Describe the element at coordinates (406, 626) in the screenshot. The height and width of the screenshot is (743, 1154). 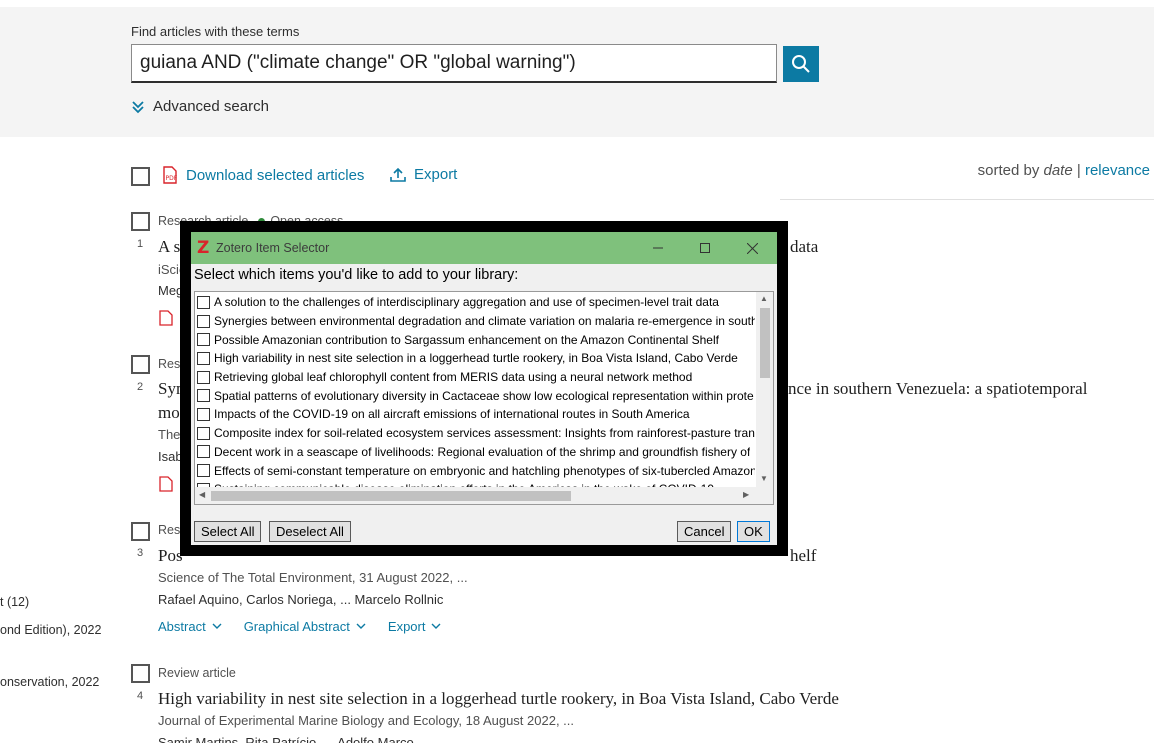
I see `export-action-label: Export` at that location.